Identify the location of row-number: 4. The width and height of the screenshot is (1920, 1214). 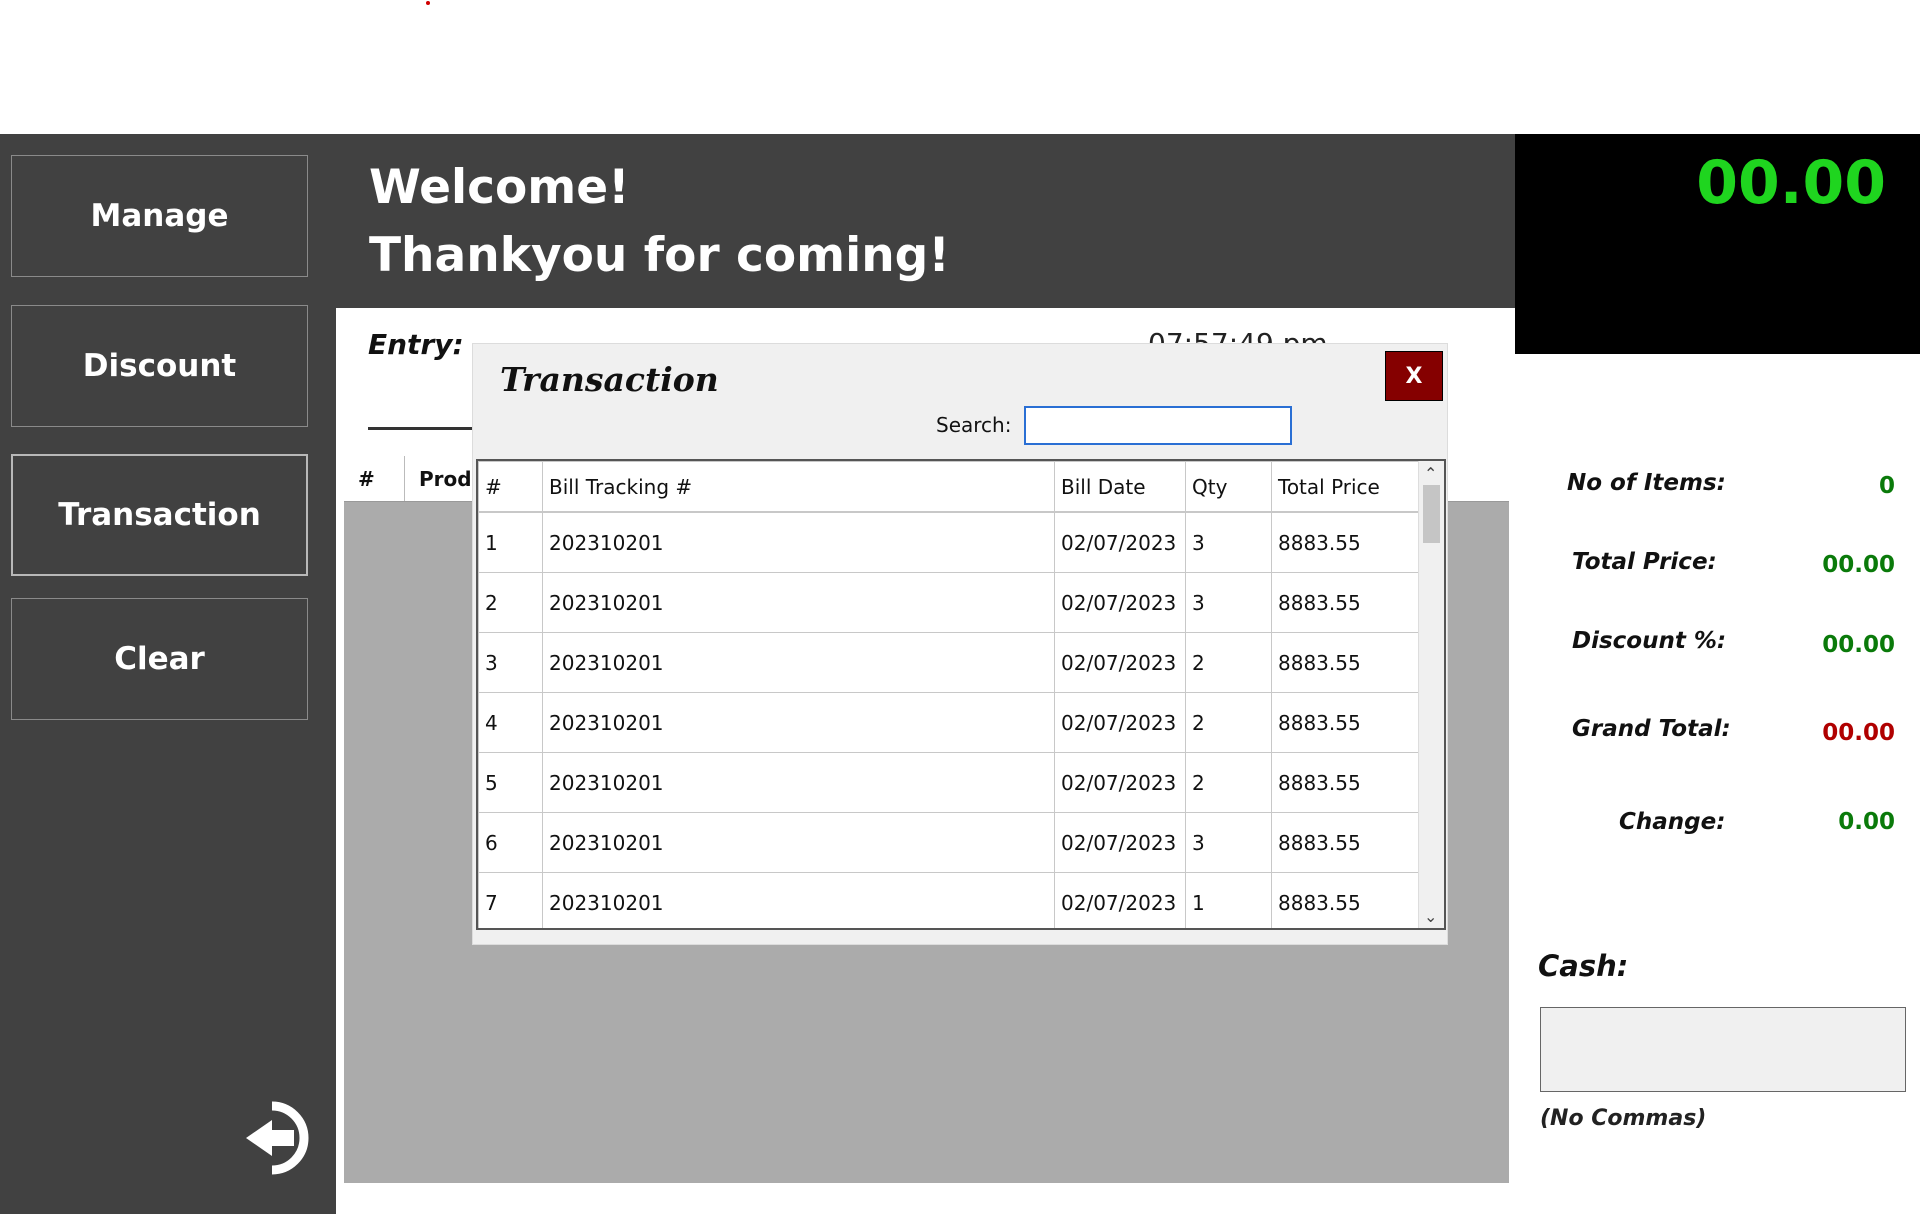
(510, 722).